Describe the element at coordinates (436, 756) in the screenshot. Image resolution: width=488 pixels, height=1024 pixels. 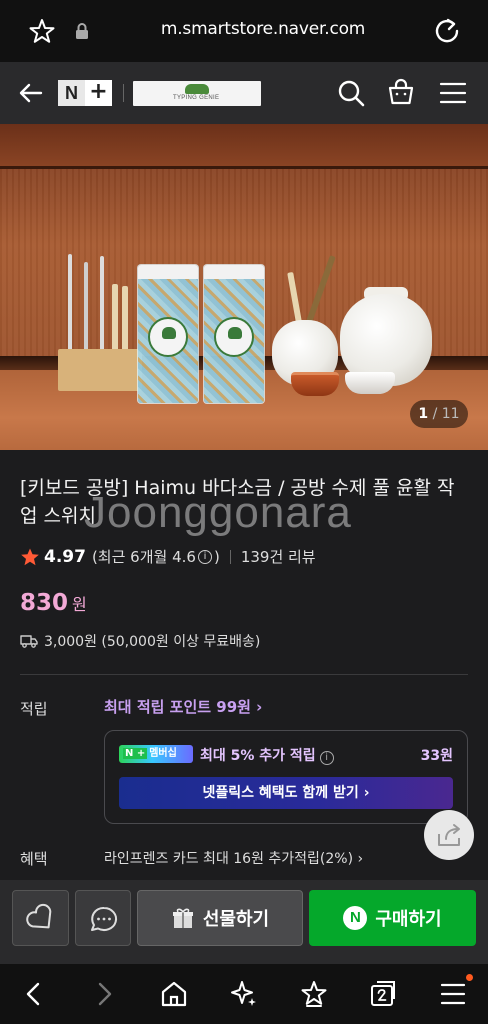
I see `points-amount: 33원` at that location.